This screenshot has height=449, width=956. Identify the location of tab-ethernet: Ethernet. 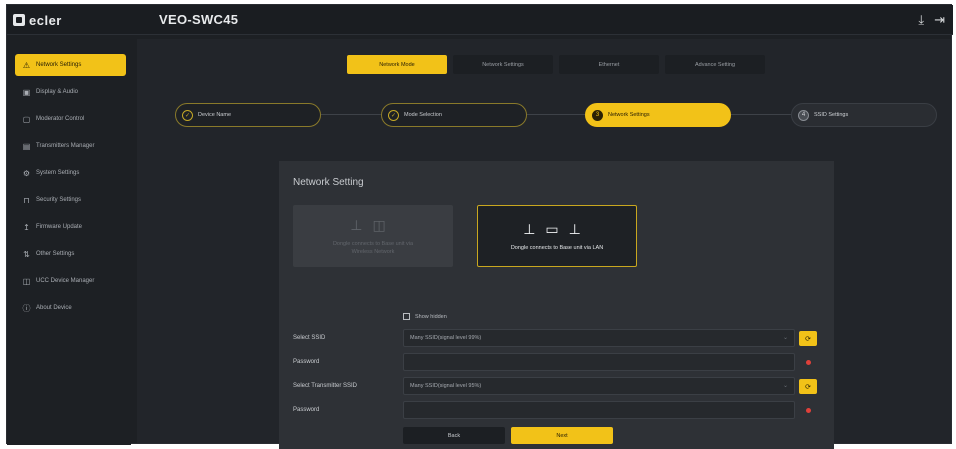
(609, 64).